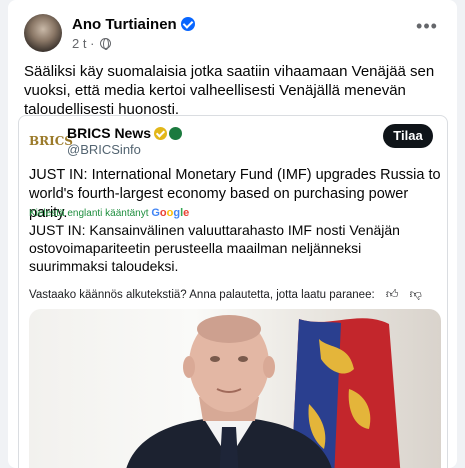 This screenshot has height=468, width=465. Describe the element at coordinates (106, 44) in the screenshot. I see `globe-icon` at that location.